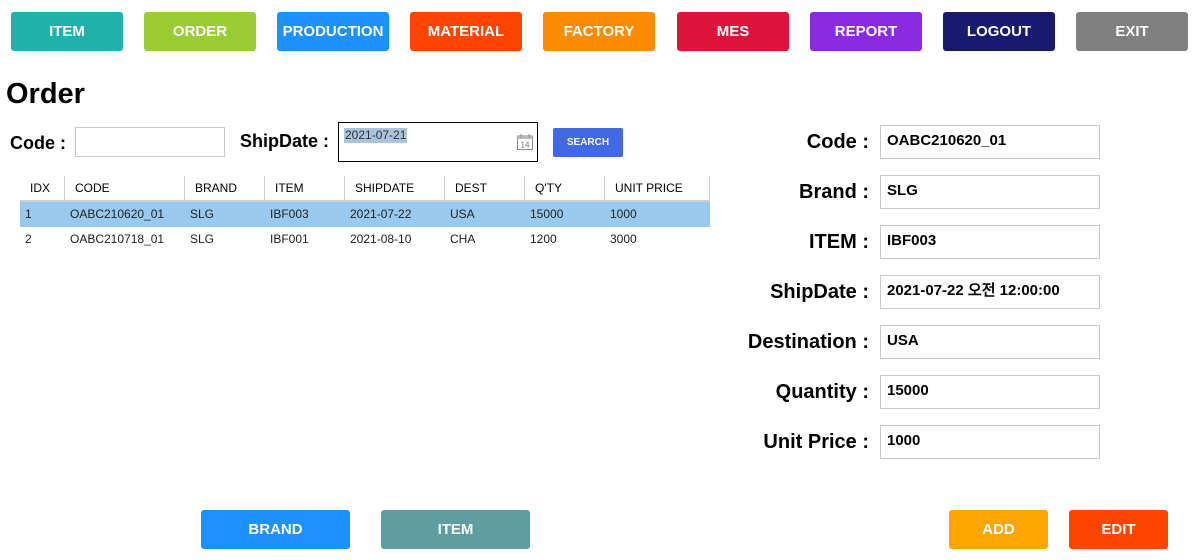 This screenshot has height=560, width=1197. What do you see at coordinates (438, 142) in the screenshot?
I see `shipdate-picker: 2021-07-21 14` at bounding box center [438, 142].